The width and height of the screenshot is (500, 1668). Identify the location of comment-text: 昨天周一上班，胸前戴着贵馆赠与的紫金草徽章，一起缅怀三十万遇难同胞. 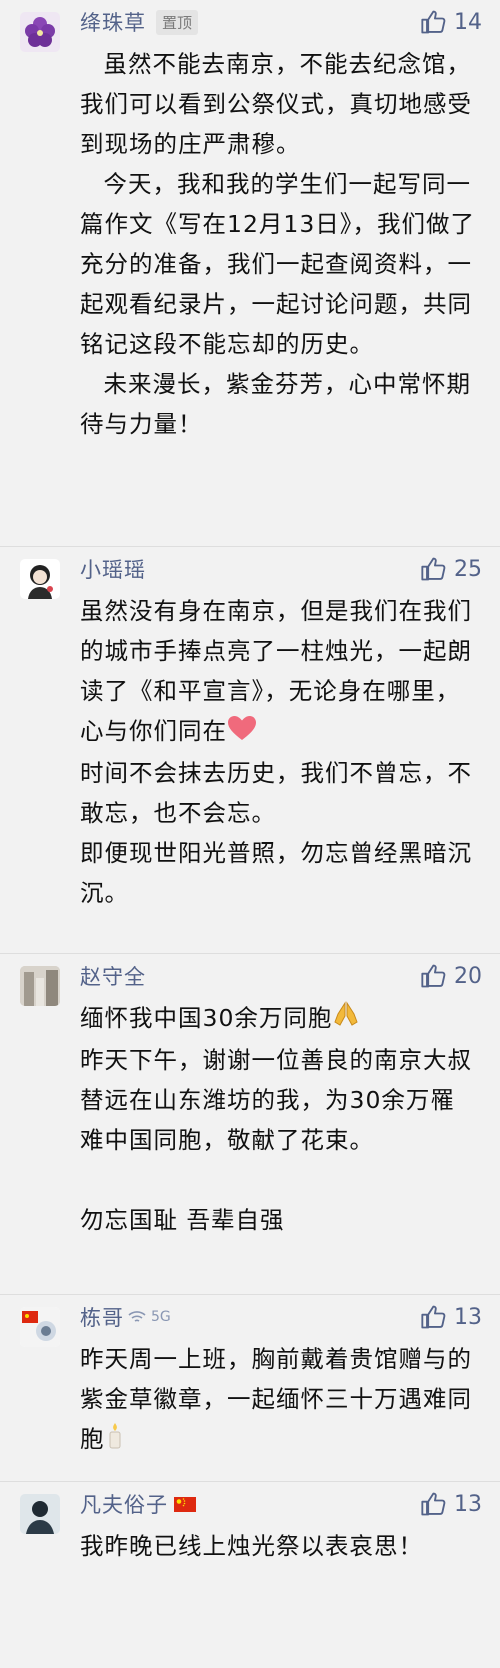
(279, 1400).